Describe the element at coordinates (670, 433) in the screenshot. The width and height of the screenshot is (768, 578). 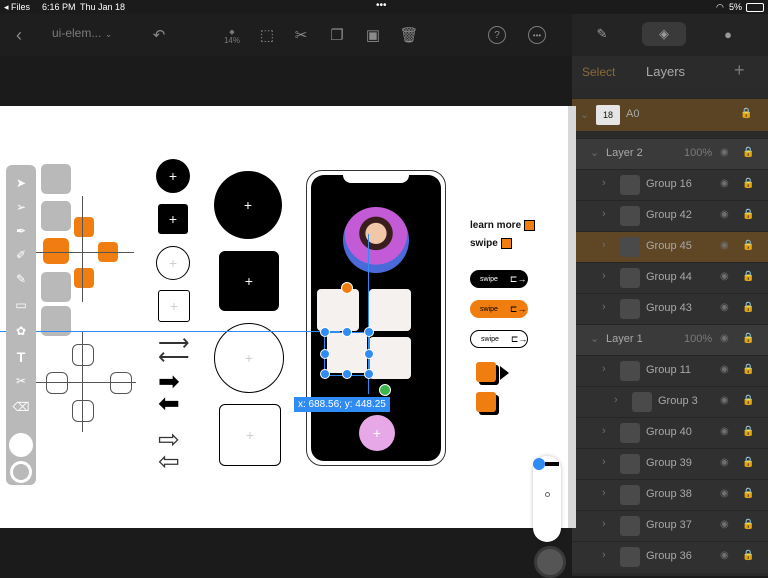
I see `group-row: › Group 40 ◉ 🔒` at that location.